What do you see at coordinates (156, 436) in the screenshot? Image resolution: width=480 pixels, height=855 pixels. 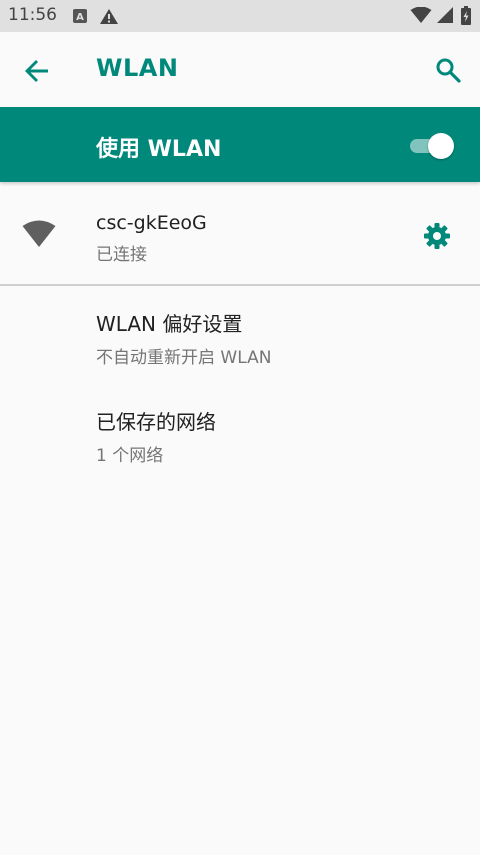 I see `list-item-saved-networks: 已保存的网络 1 个网络` at bounding box center [156, 436].